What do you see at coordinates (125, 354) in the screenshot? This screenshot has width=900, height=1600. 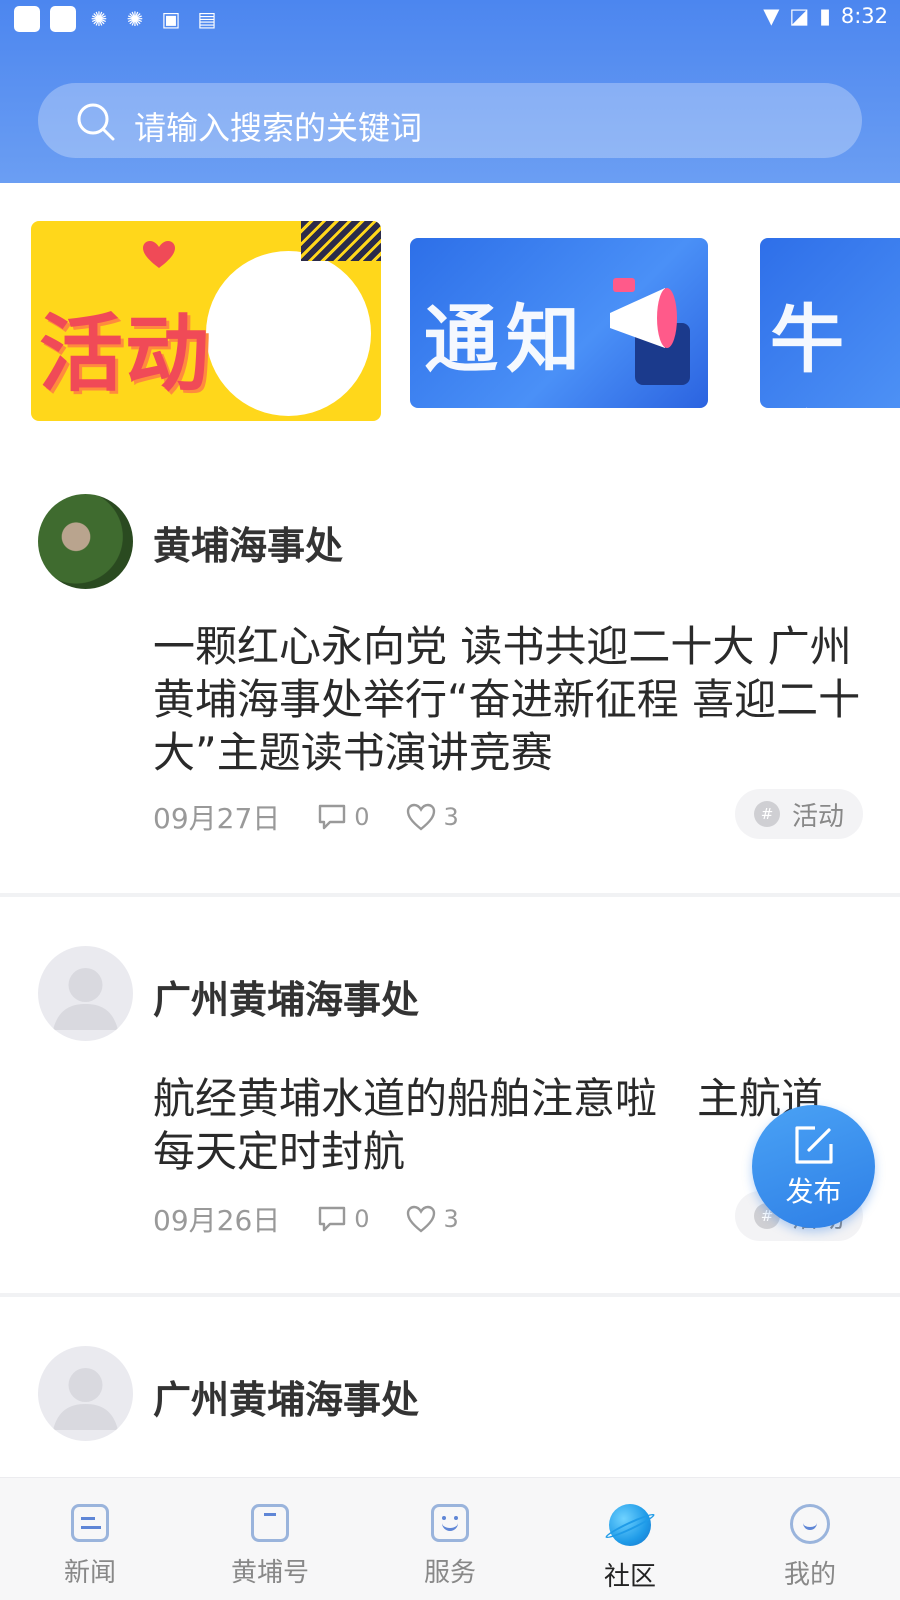 I see `banner-activity-label: 活动` at bounding box center [125, 354].